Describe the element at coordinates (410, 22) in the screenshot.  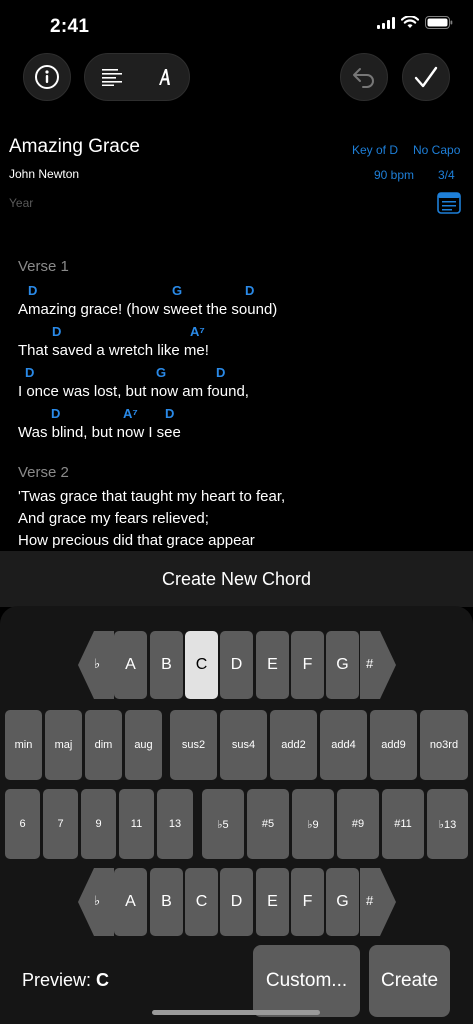
I see `wifi-icon` at that location.